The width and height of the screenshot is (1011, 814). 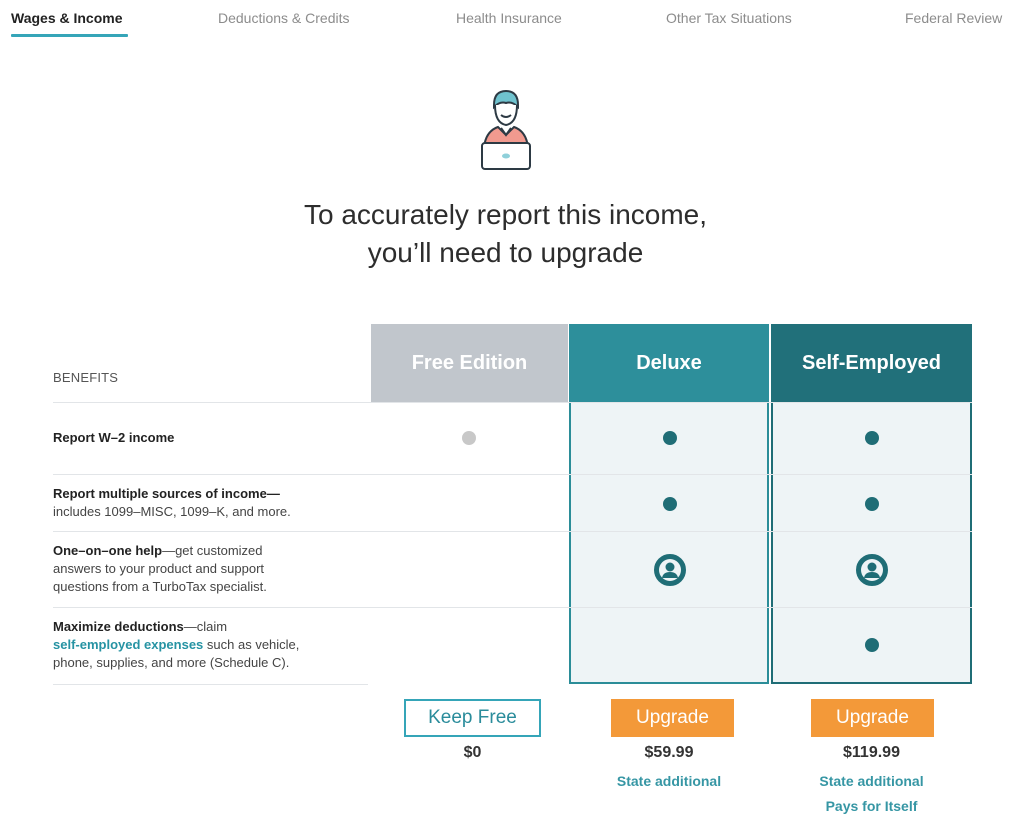 What do you see at coordinates (118, 626) in the screenshot?
I see `benefit-title: Maximize deductions` at bounding box center [118, 626].